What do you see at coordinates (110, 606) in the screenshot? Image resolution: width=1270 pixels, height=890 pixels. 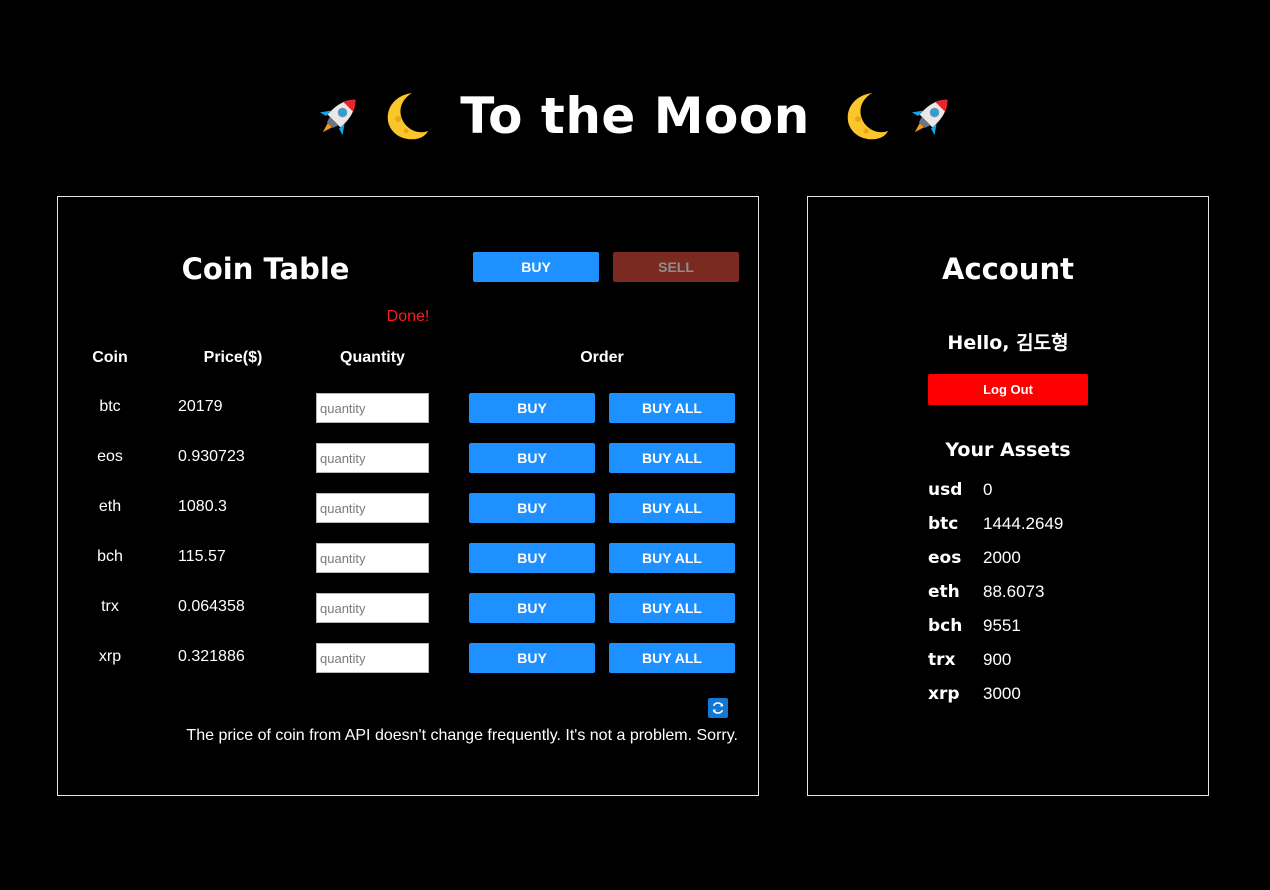 I see `coin-name: trx` at bounding box center [110, 606].